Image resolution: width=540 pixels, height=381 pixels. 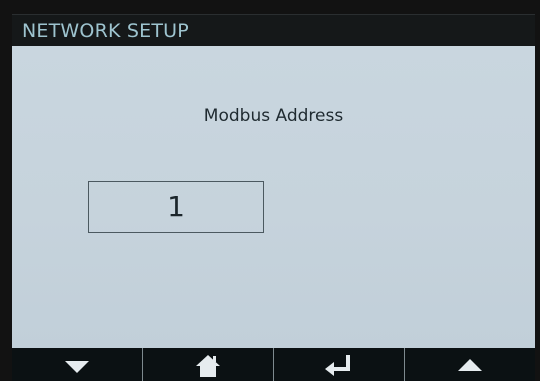 I want to click on modbus-address-field: 1, so click(x=176, y=207).